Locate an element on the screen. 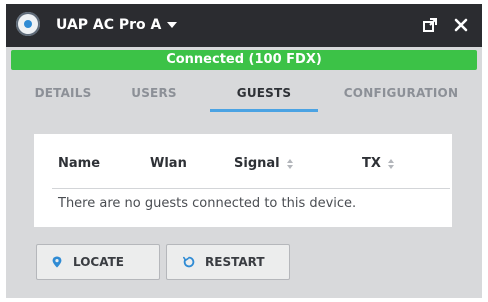 The height and width of the screenshot is (302, 488). caret-down-icon is located at coordinates (172, 25).